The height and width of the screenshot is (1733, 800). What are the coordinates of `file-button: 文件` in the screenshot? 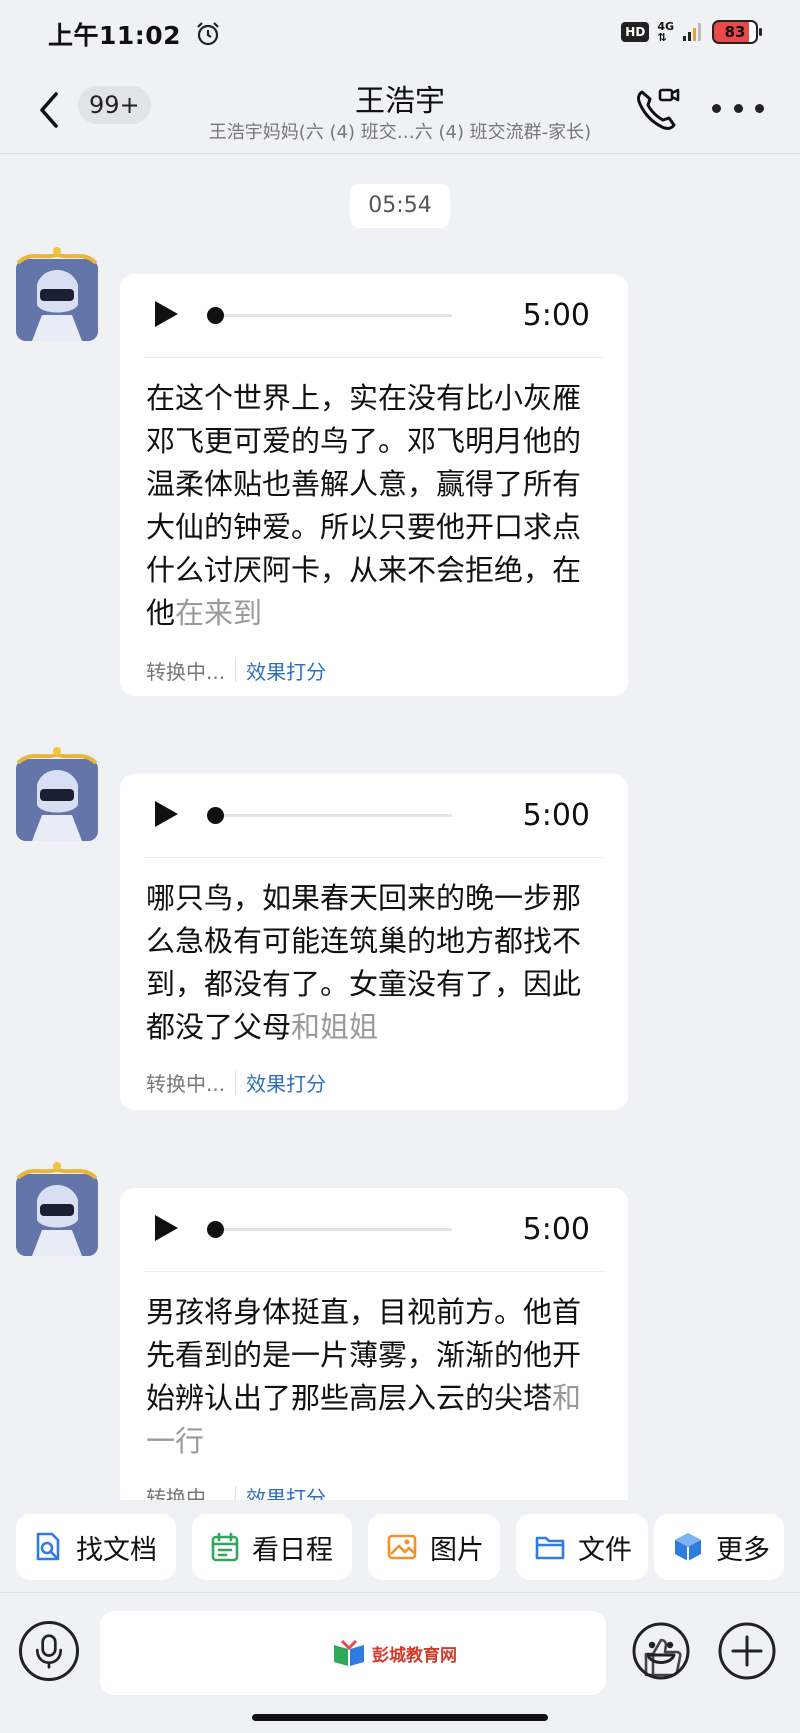 It's located at (582, 1547).